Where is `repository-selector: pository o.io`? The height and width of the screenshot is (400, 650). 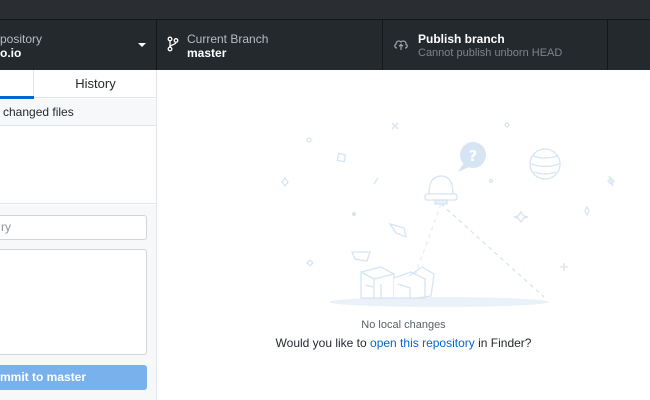
repository-selector: pository o.io is located at coordinates (78, 45).